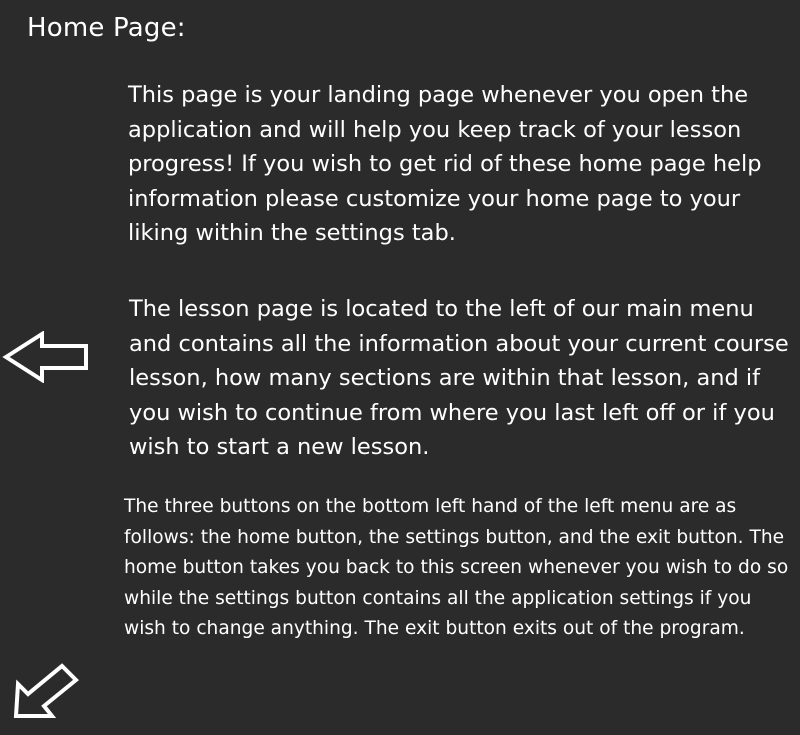 This screenshot has width=800, height=735. What do you see at coordinates (45, 357) in the screenshot?
I see `arrow-left-outline-icon` at bounding box center [45, 357].